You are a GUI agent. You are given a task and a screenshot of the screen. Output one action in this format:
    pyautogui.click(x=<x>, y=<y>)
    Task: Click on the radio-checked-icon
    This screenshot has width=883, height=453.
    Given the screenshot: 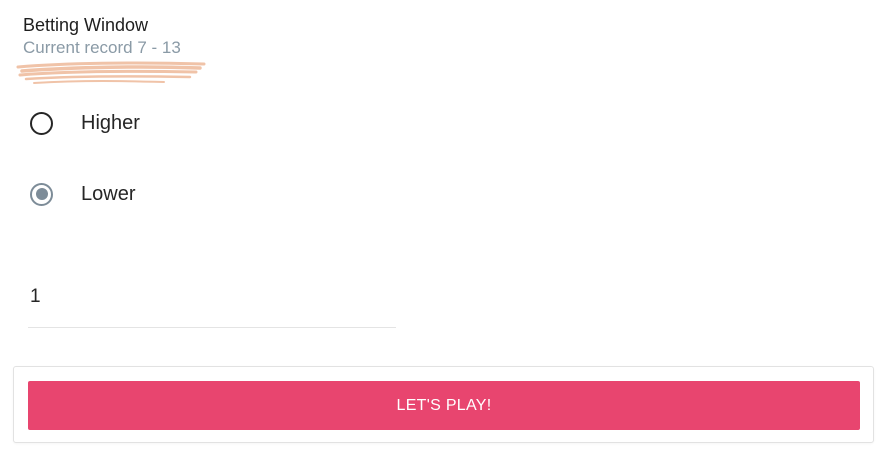 What is the action you would take?
    pyautogui.click(x=41, y=194)
    